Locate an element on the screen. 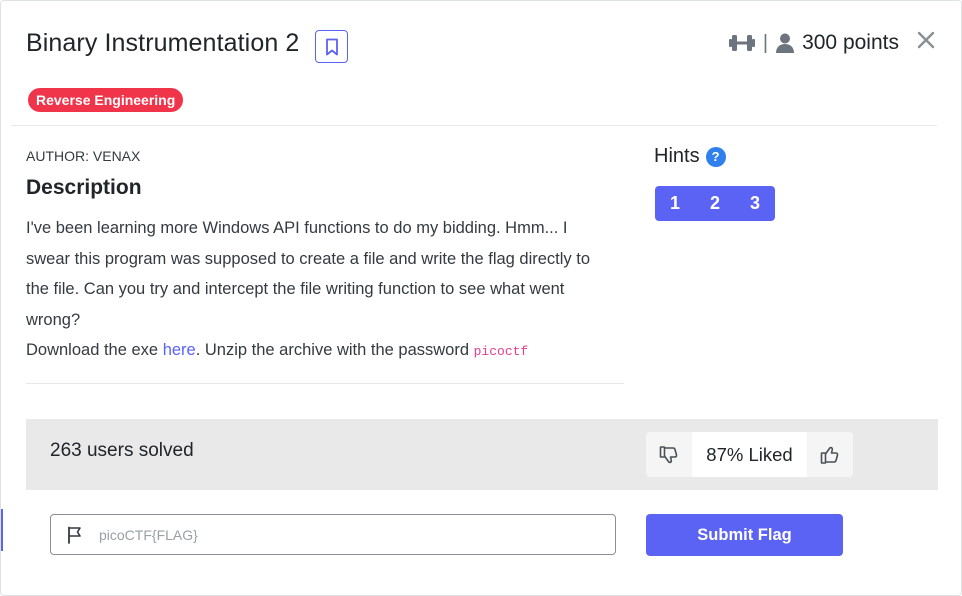 The height and width of the screenshot is (596, 962). user-icon is located at coordinates (785, 43).